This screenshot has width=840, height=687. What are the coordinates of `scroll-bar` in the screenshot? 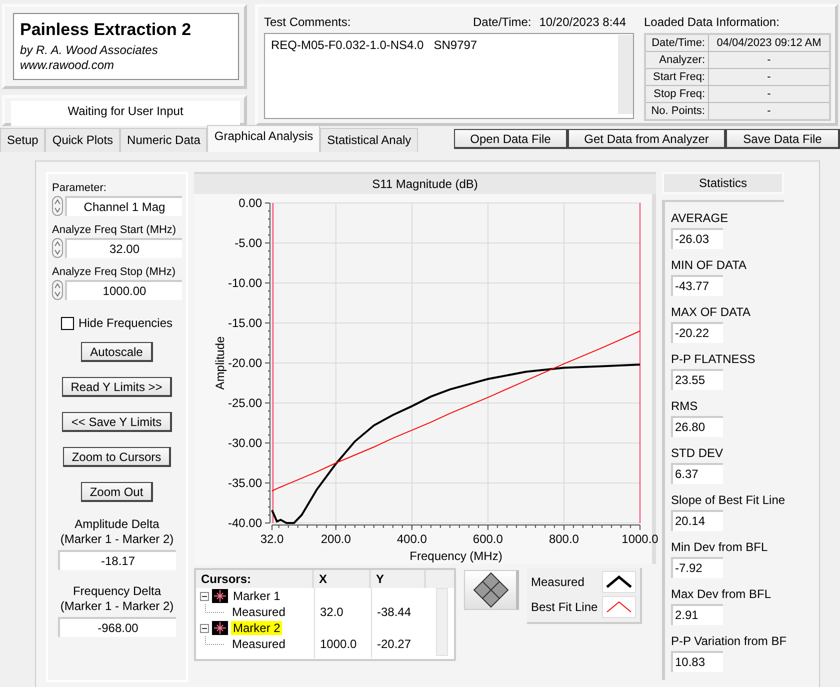 It's located at (442, 622).